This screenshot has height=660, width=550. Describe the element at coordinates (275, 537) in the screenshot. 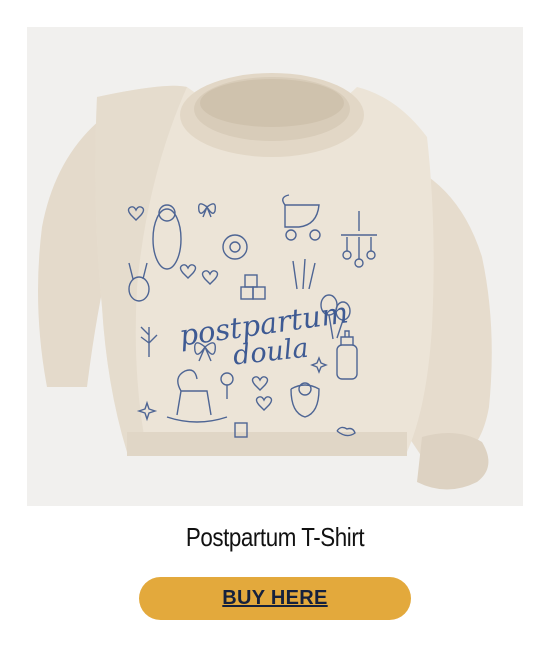

I see `product-title: Postpartum T-Shirt` at that location.